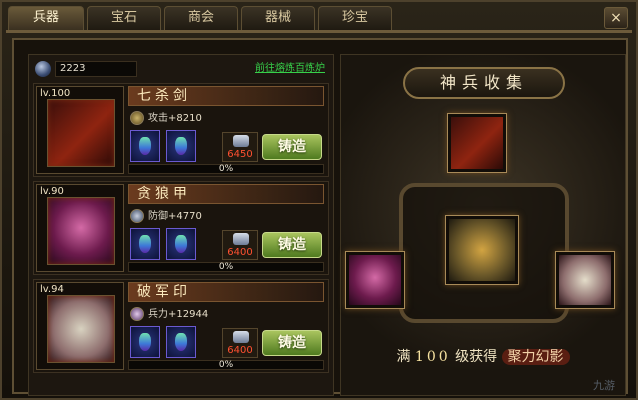  I want to click on tab-bar: 兵器 宝石 商会 器械 珍宝, so click(200, 18).